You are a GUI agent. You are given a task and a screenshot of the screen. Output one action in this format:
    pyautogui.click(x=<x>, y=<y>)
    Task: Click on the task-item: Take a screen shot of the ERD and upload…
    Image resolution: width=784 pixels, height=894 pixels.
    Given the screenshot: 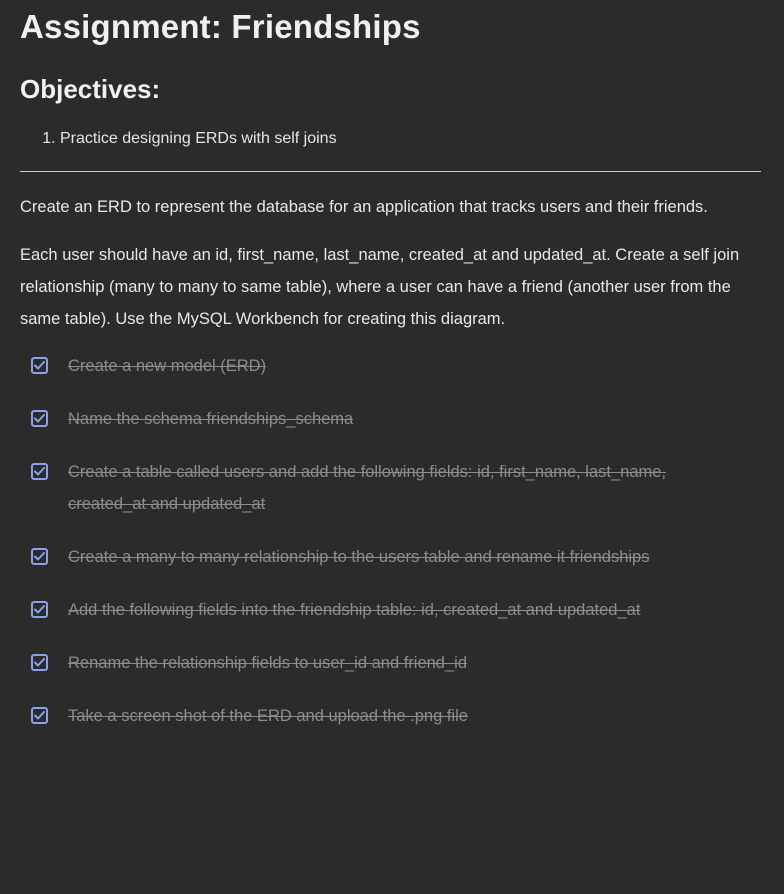 What is the action you would take?
    pyautogui.click(x=390, y=716)
    